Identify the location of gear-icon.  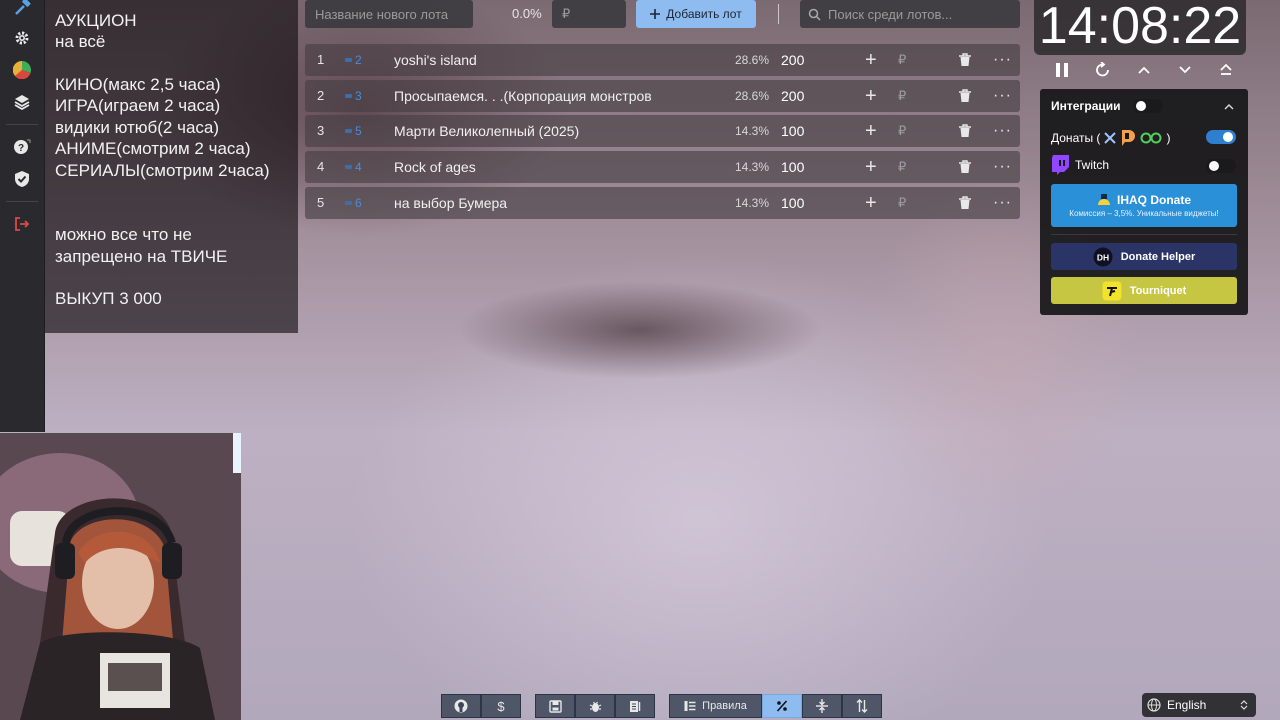
(22, 38).